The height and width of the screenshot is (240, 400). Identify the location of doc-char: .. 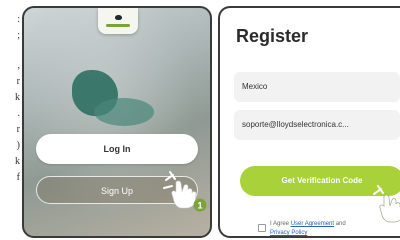
(19, 113).